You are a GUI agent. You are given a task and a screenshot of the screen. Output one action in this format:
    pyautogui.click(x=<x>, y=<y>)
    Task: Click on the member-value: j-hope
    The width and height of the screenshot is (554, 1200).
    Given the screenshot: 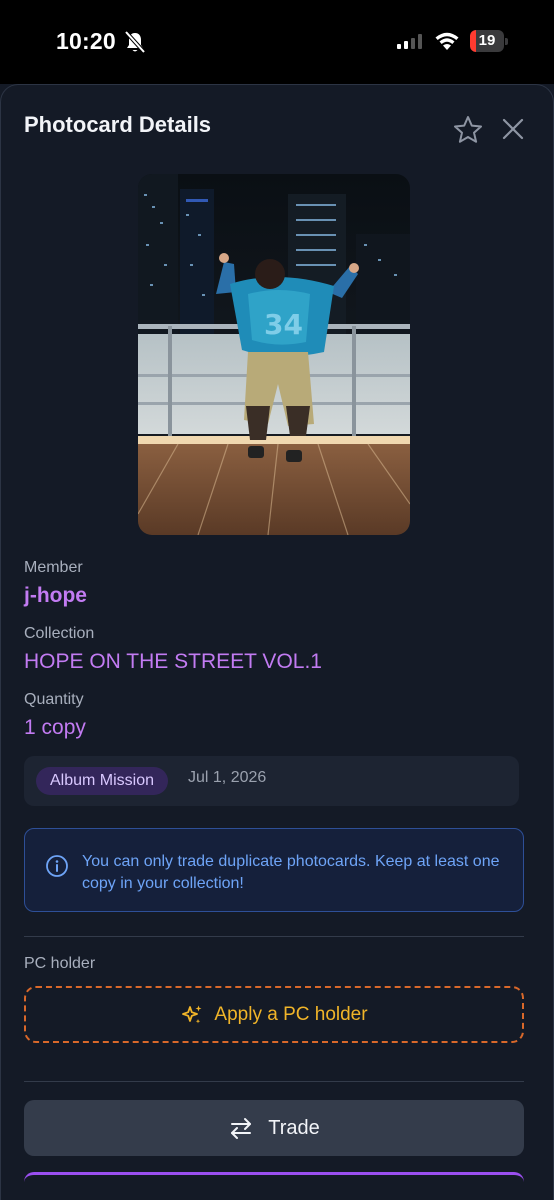 What is the action you would take?
    pyautogui.click(x=55, y=595)
    